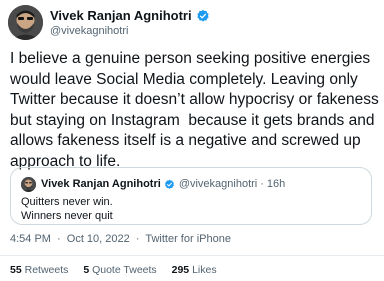  I want to click on quoted-author-handle: @vivekagnihotri, so click(218, 184).